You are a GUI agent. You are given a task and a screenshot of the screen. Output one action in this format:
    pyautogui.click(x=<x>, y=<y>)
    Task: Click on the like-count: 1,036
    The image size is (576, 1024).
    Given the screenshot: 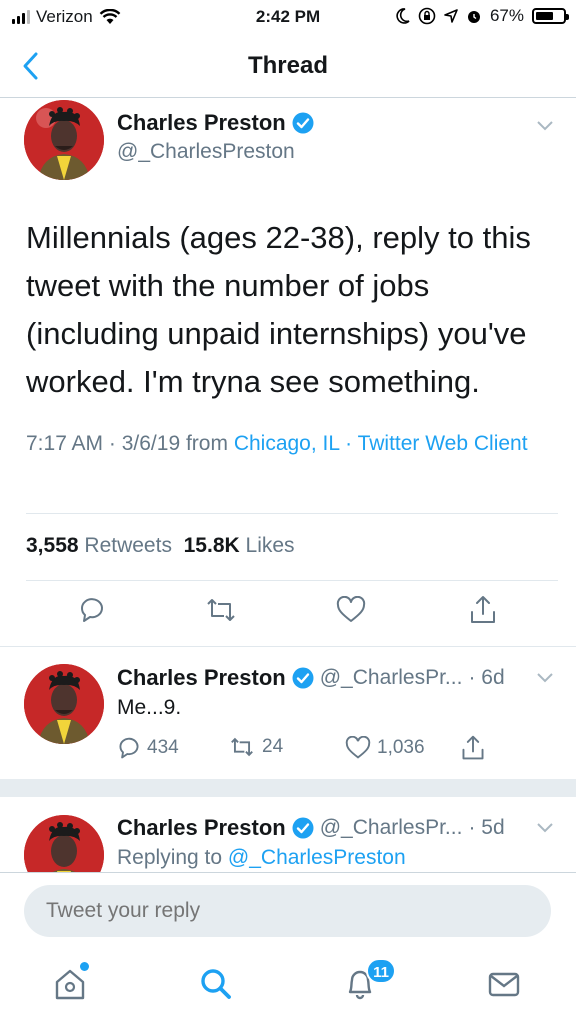 What is the action you would take?
    pyautogui.click(x=401, y=747)
    